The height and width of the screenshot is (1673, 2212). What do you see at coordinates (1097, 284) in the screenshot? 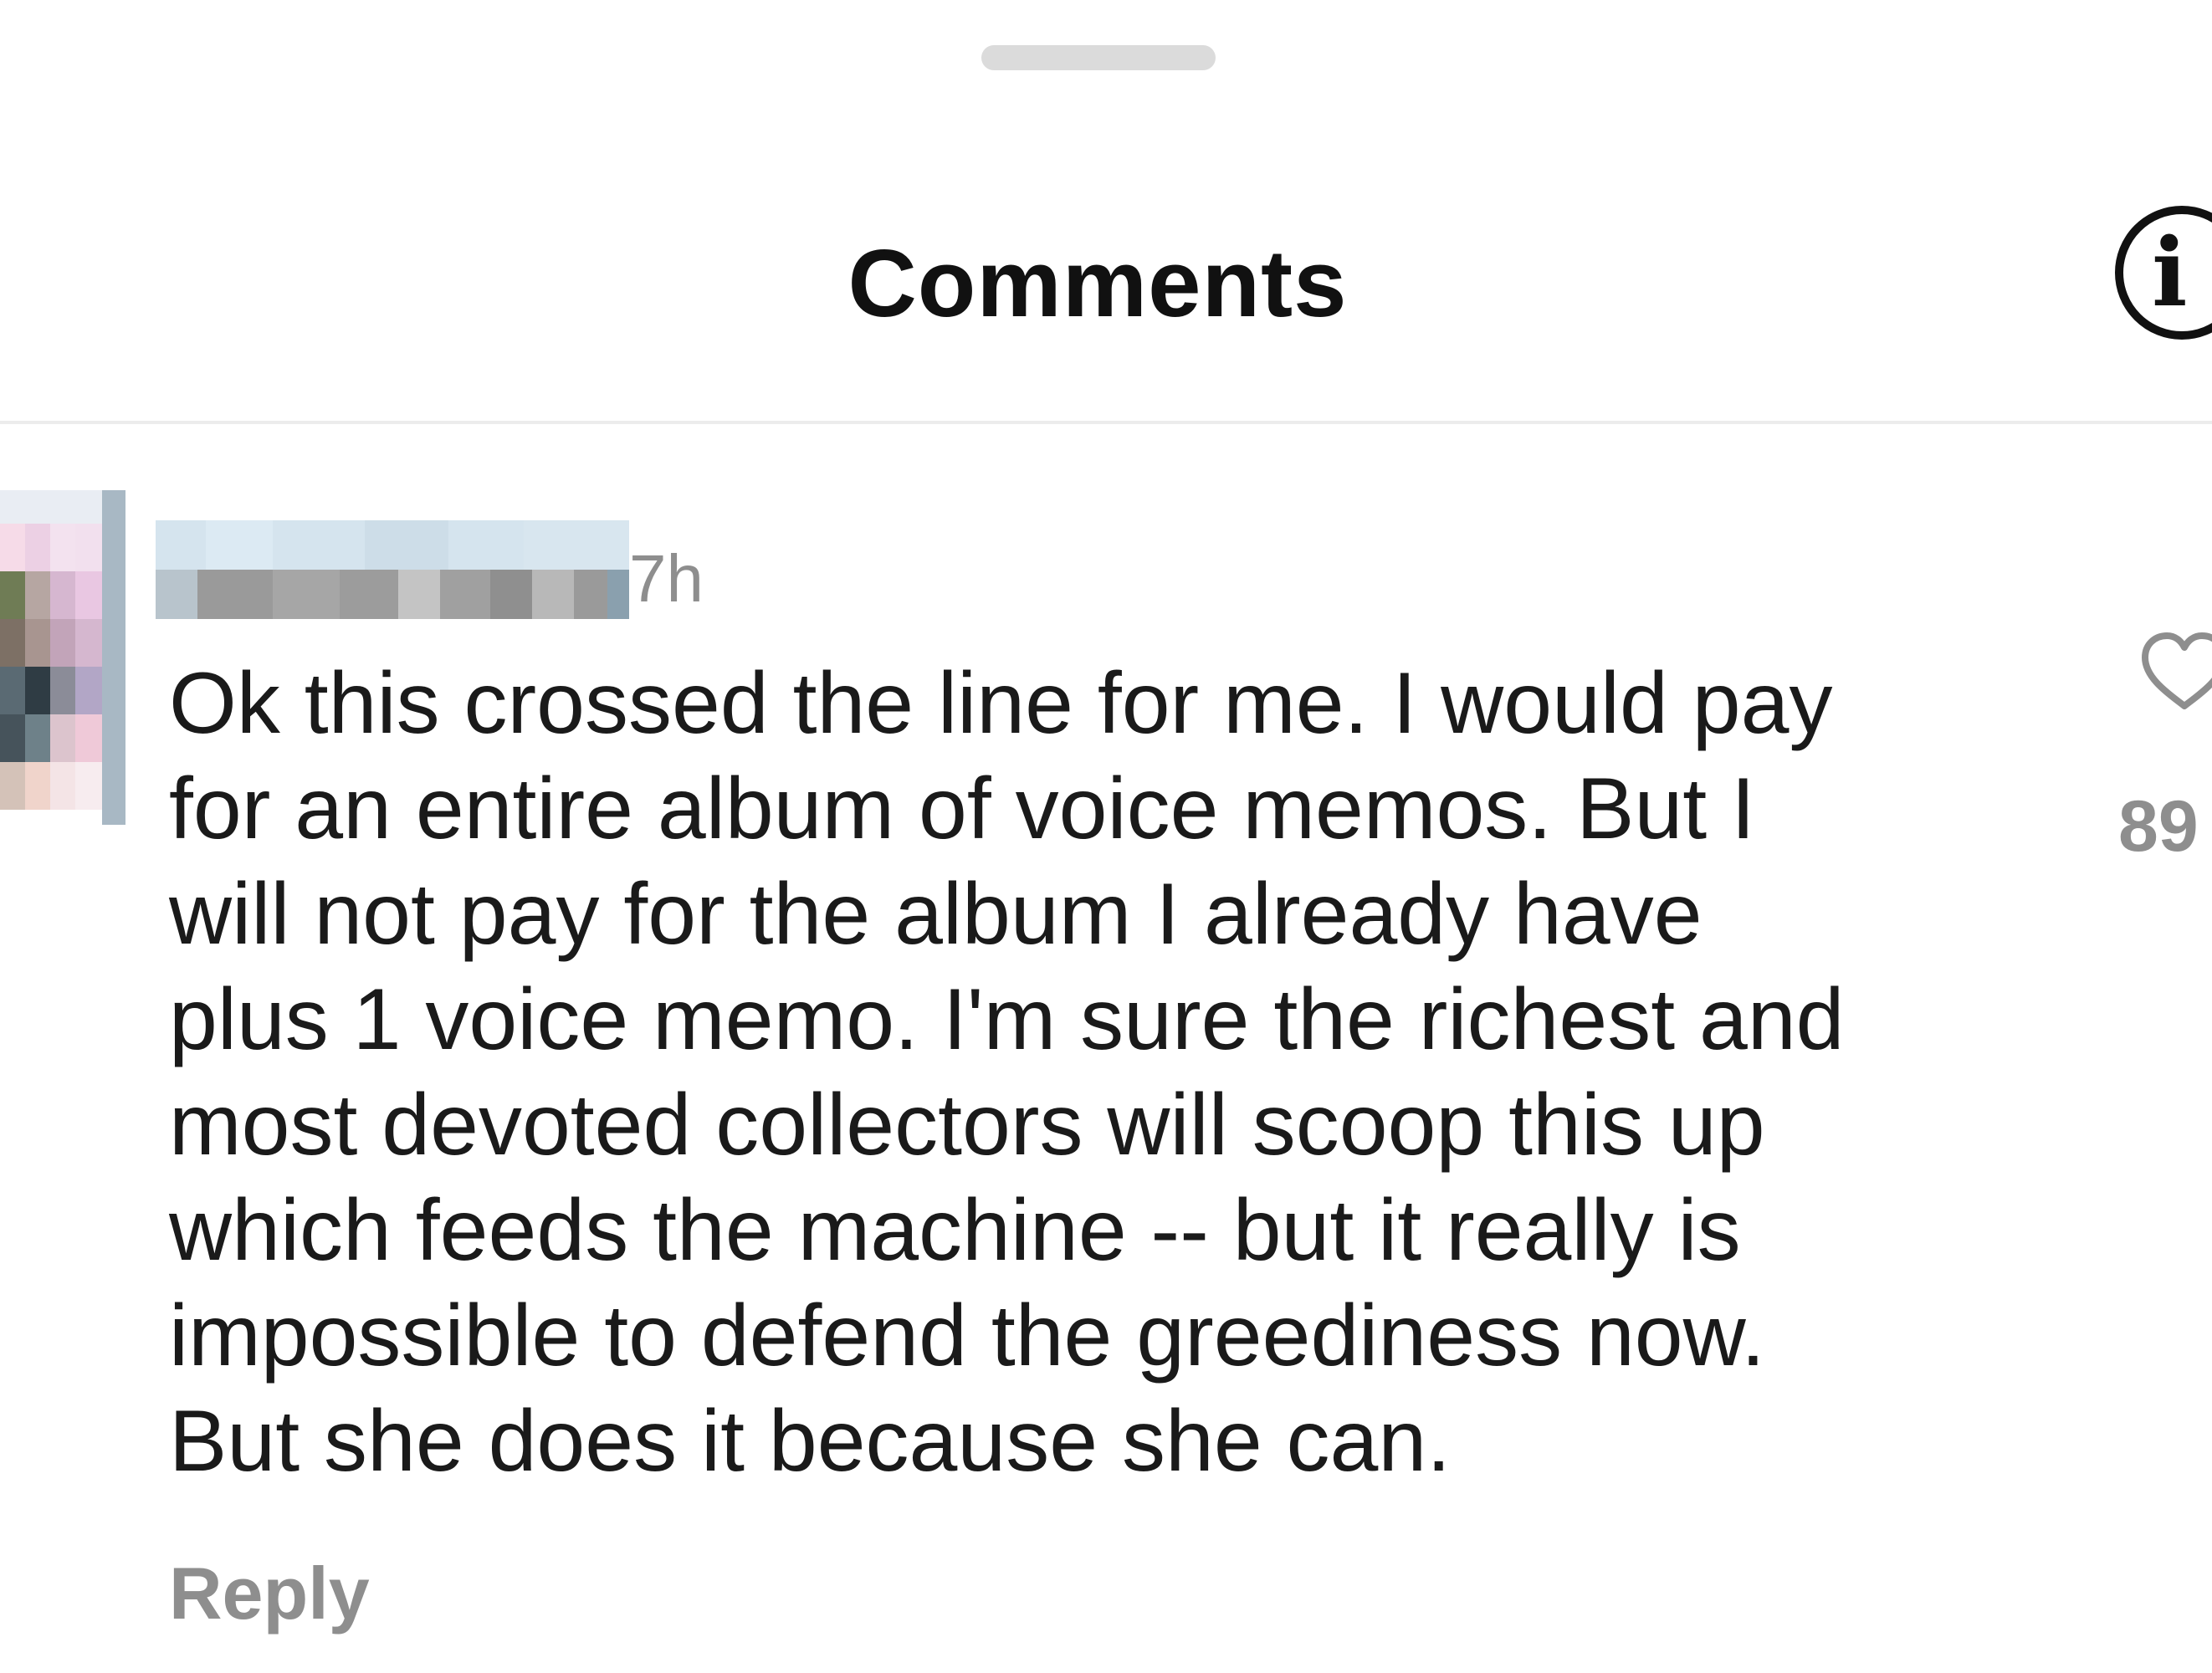
I see `page-title: Comments` at bounding box center [1097, 284].